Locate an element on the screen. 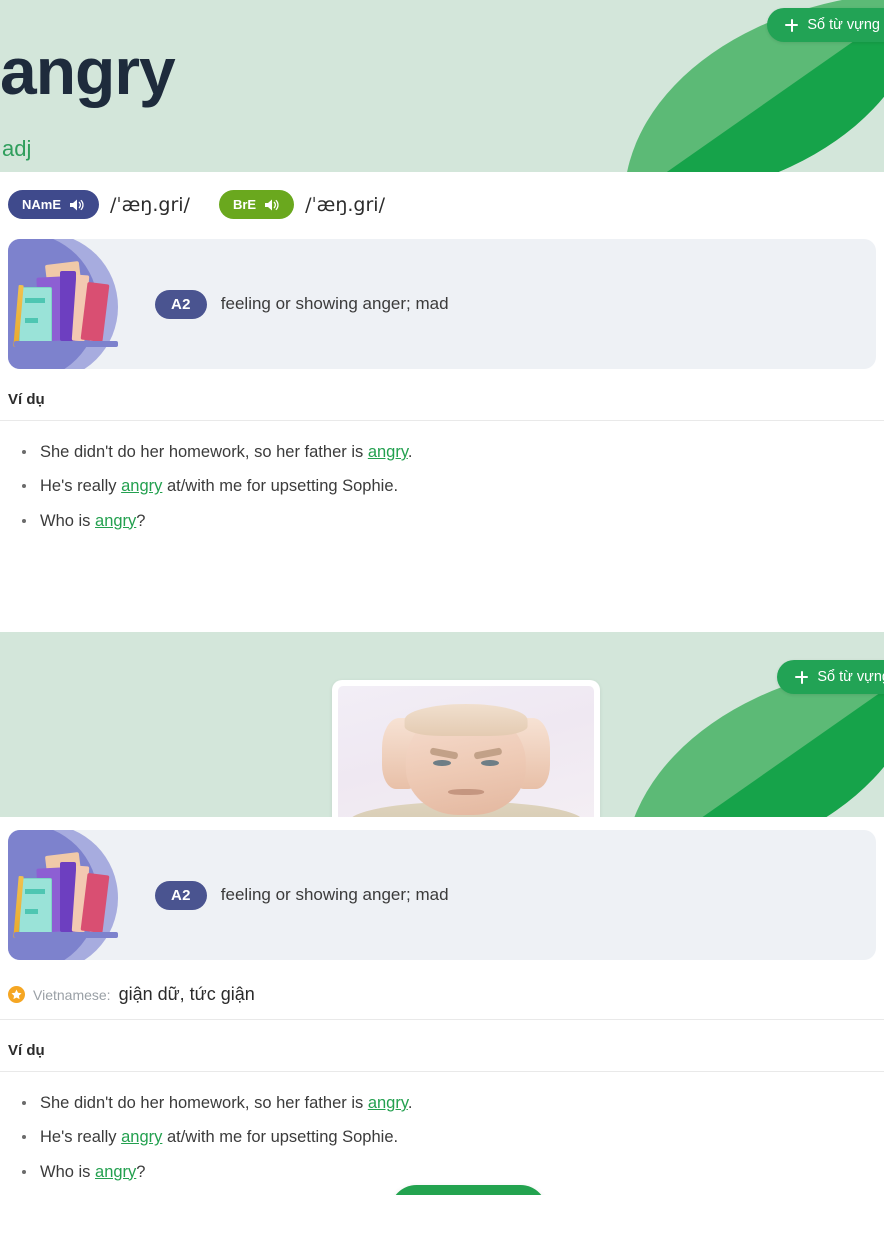  name-region-label: NAmE is located at coordinates (42, 204).